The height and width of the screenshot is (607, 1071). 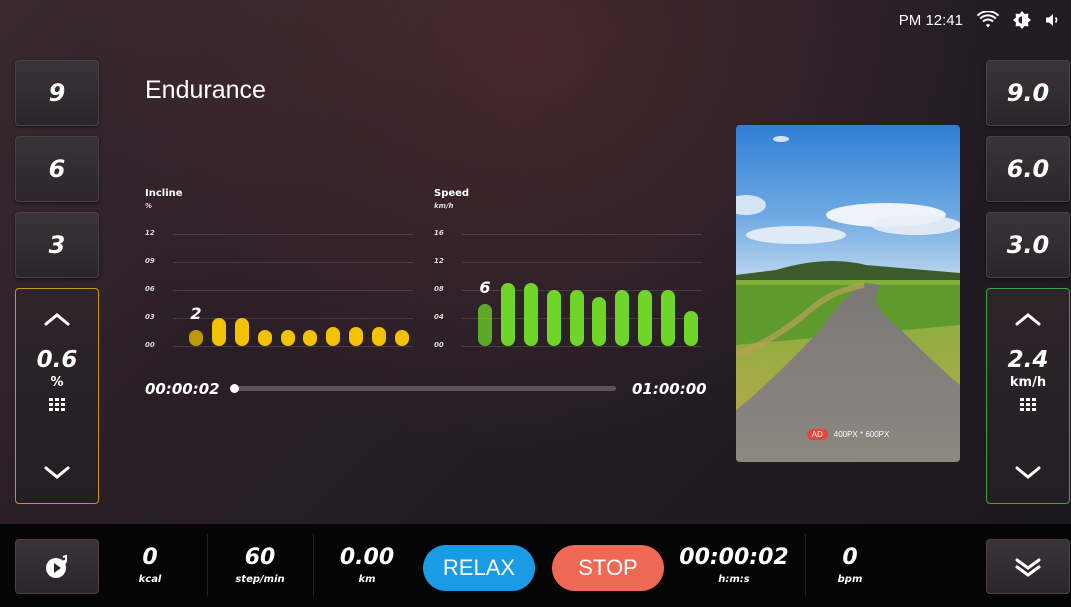 I want to click on heart-rate-unit: bpm, so click(x=850, y=579).